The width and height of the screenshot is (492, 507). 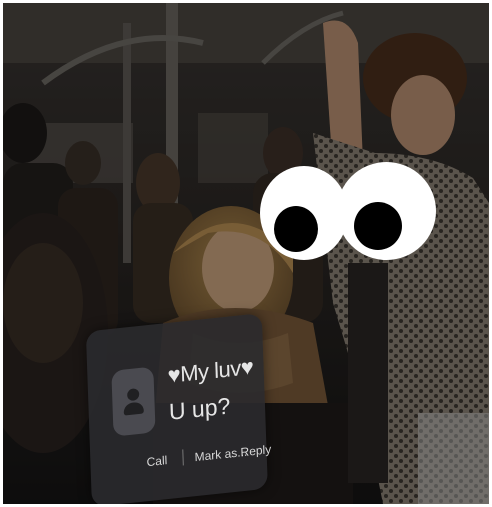 I want to click on left-eye, so click(x=304, y=213).